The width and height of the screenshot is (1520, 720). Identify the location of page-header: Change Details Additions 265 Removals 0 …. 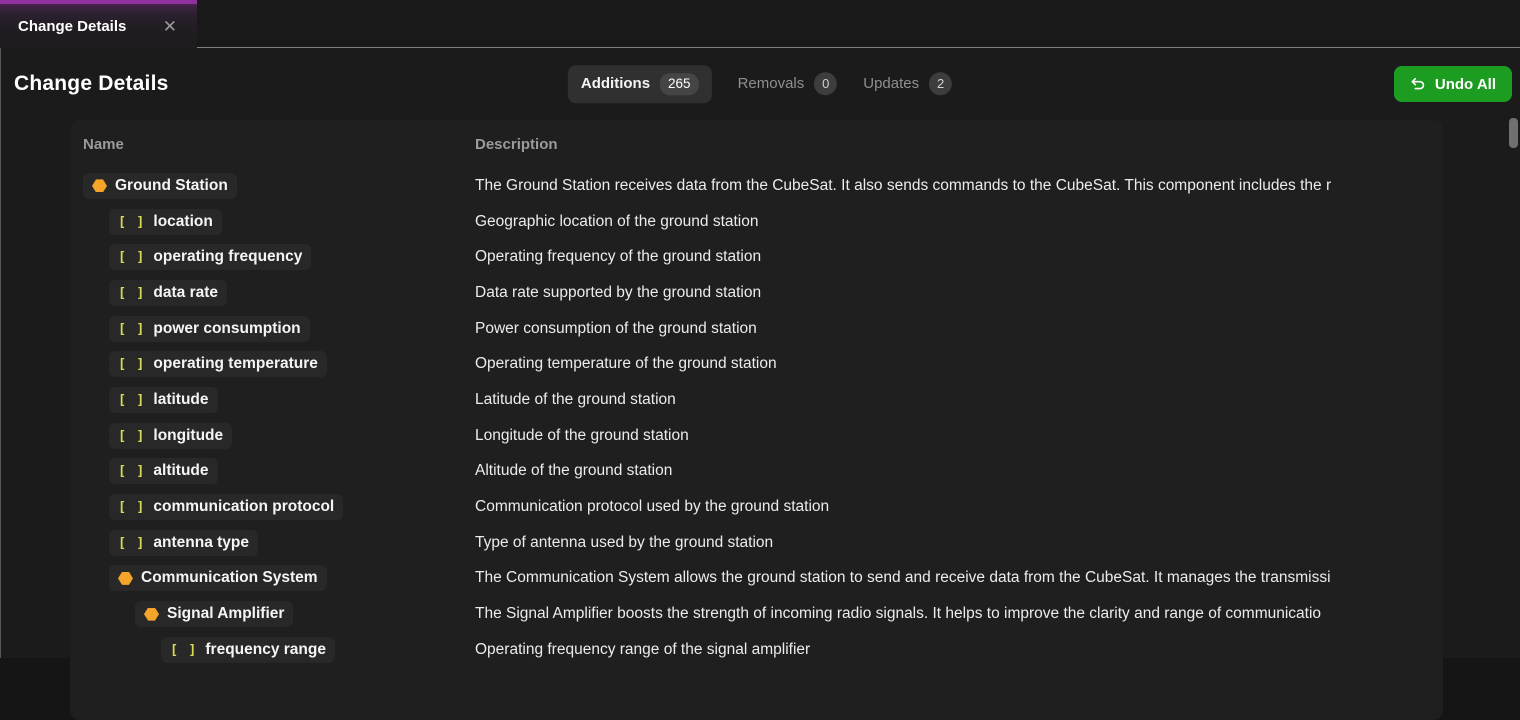
(760, 84).